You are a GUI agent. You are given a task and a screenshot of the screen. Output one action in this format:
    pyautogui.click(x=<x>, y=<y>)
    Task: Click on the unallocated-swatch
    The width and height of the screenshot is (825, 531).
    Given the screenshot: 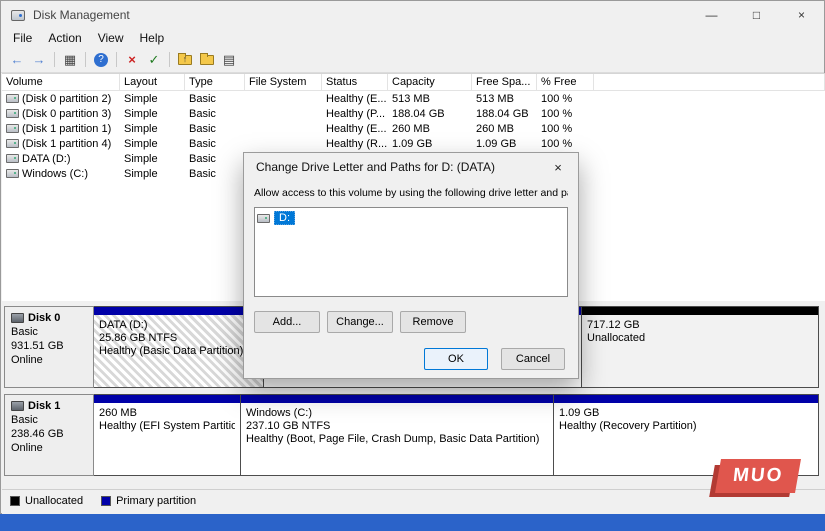 What is the action you would take?
    pyautogui.click(x=15, y=501)
    